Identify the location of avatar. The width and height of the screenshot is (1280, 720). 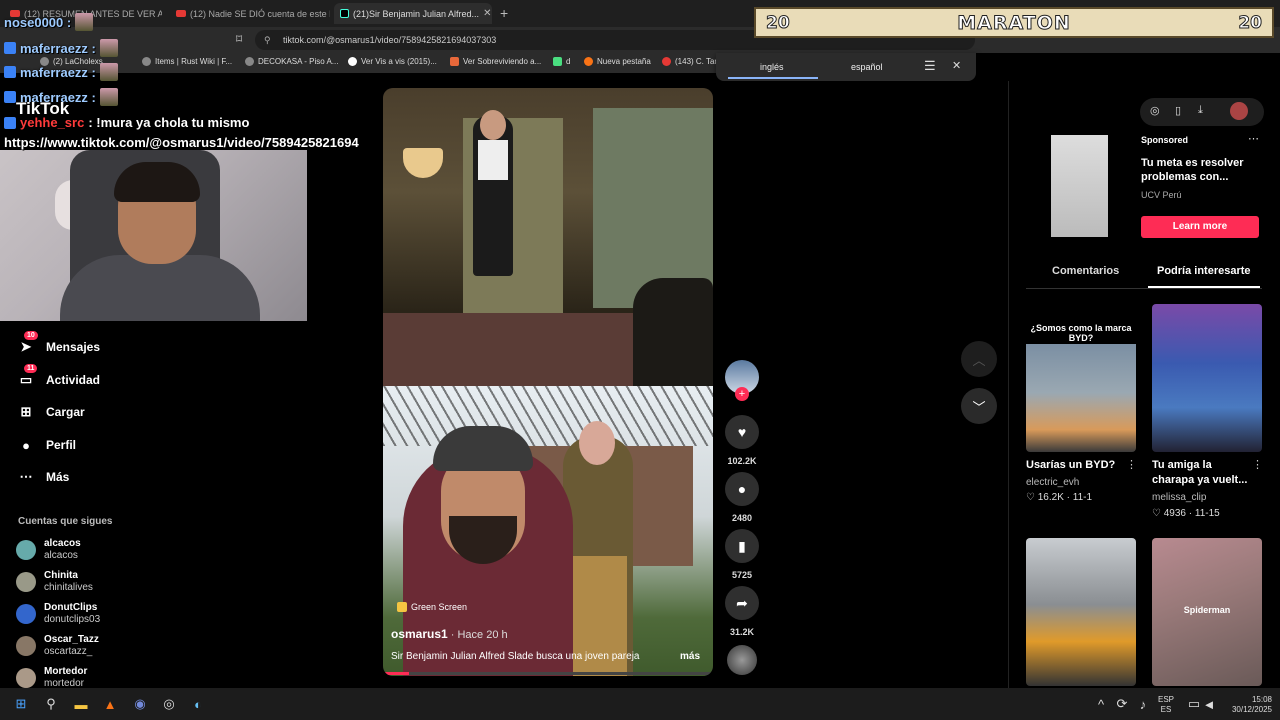
(26, 582).